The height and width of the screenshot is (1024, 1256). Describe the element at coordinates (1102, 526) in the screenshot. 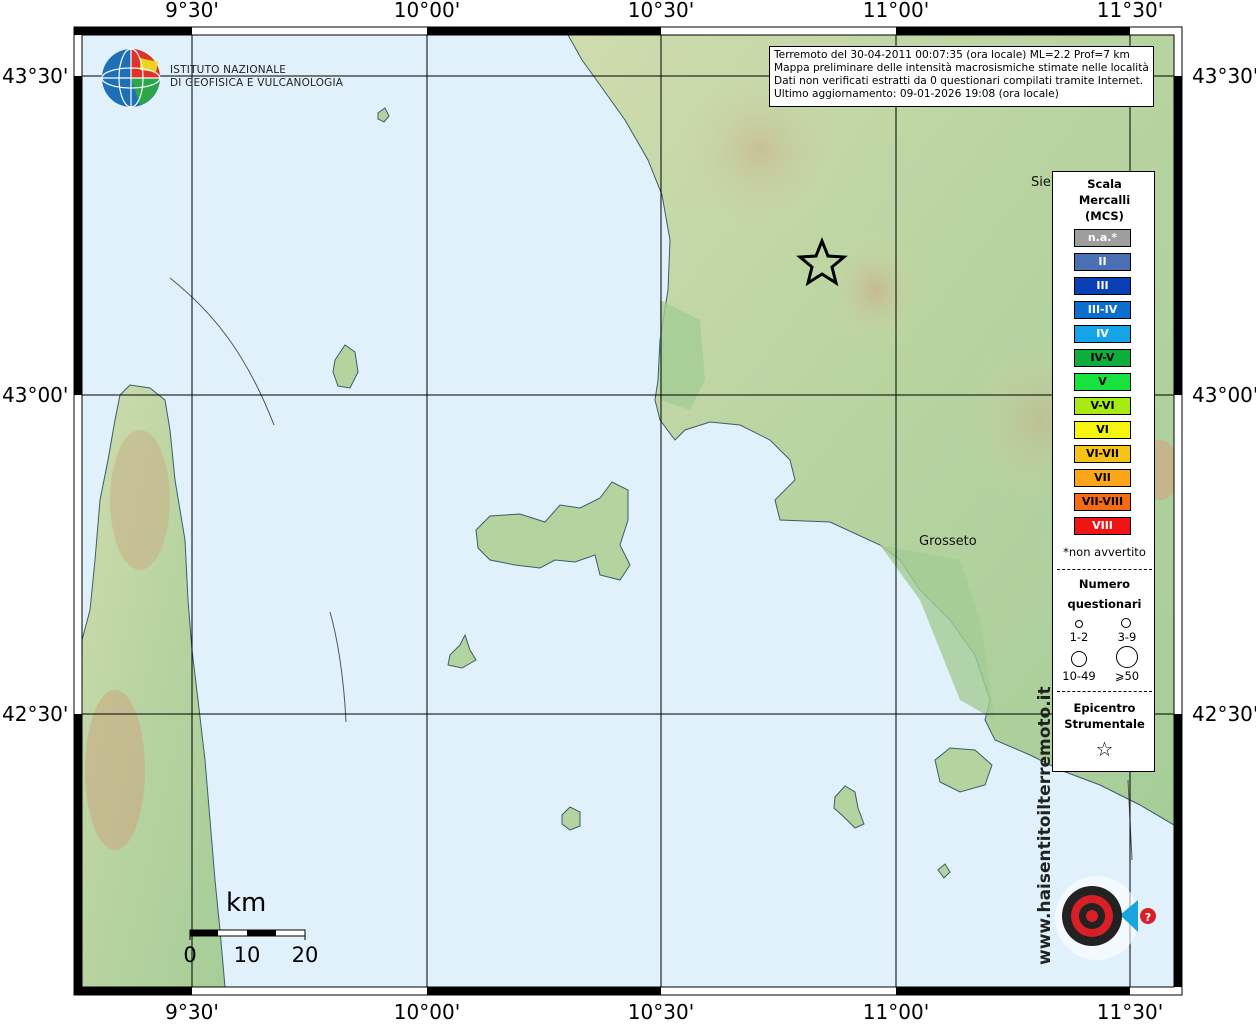

I see `mcs-scale-item: VIII` at that location.